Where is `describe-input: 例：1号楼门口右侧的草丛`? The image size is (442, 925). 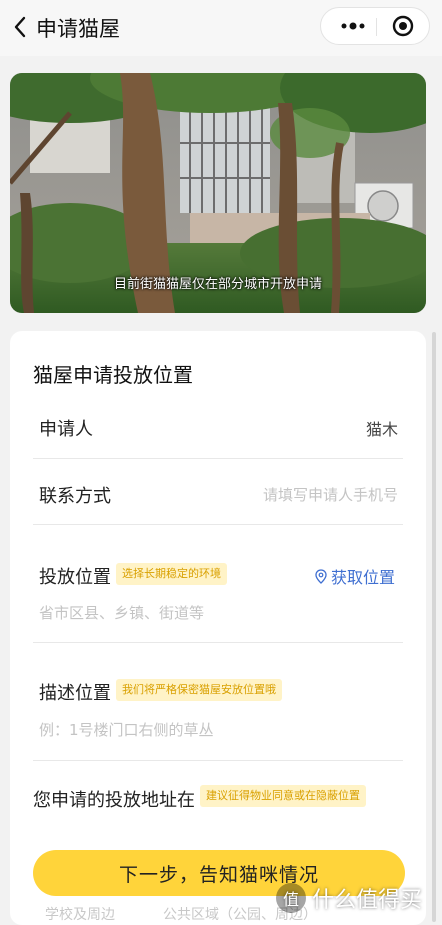 describe-input: 例：1号楼门口右侧的草丛 is located at coordinates (126, 729).